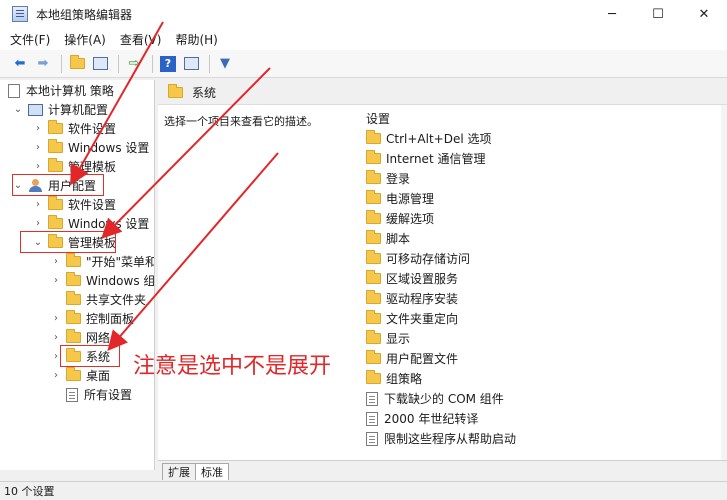 The image size is (727, 500). What do you see at coordinates (418, 258) in the screenshot?
I see `list-item: 可移动存储访问` at bounding box center [418, 258].